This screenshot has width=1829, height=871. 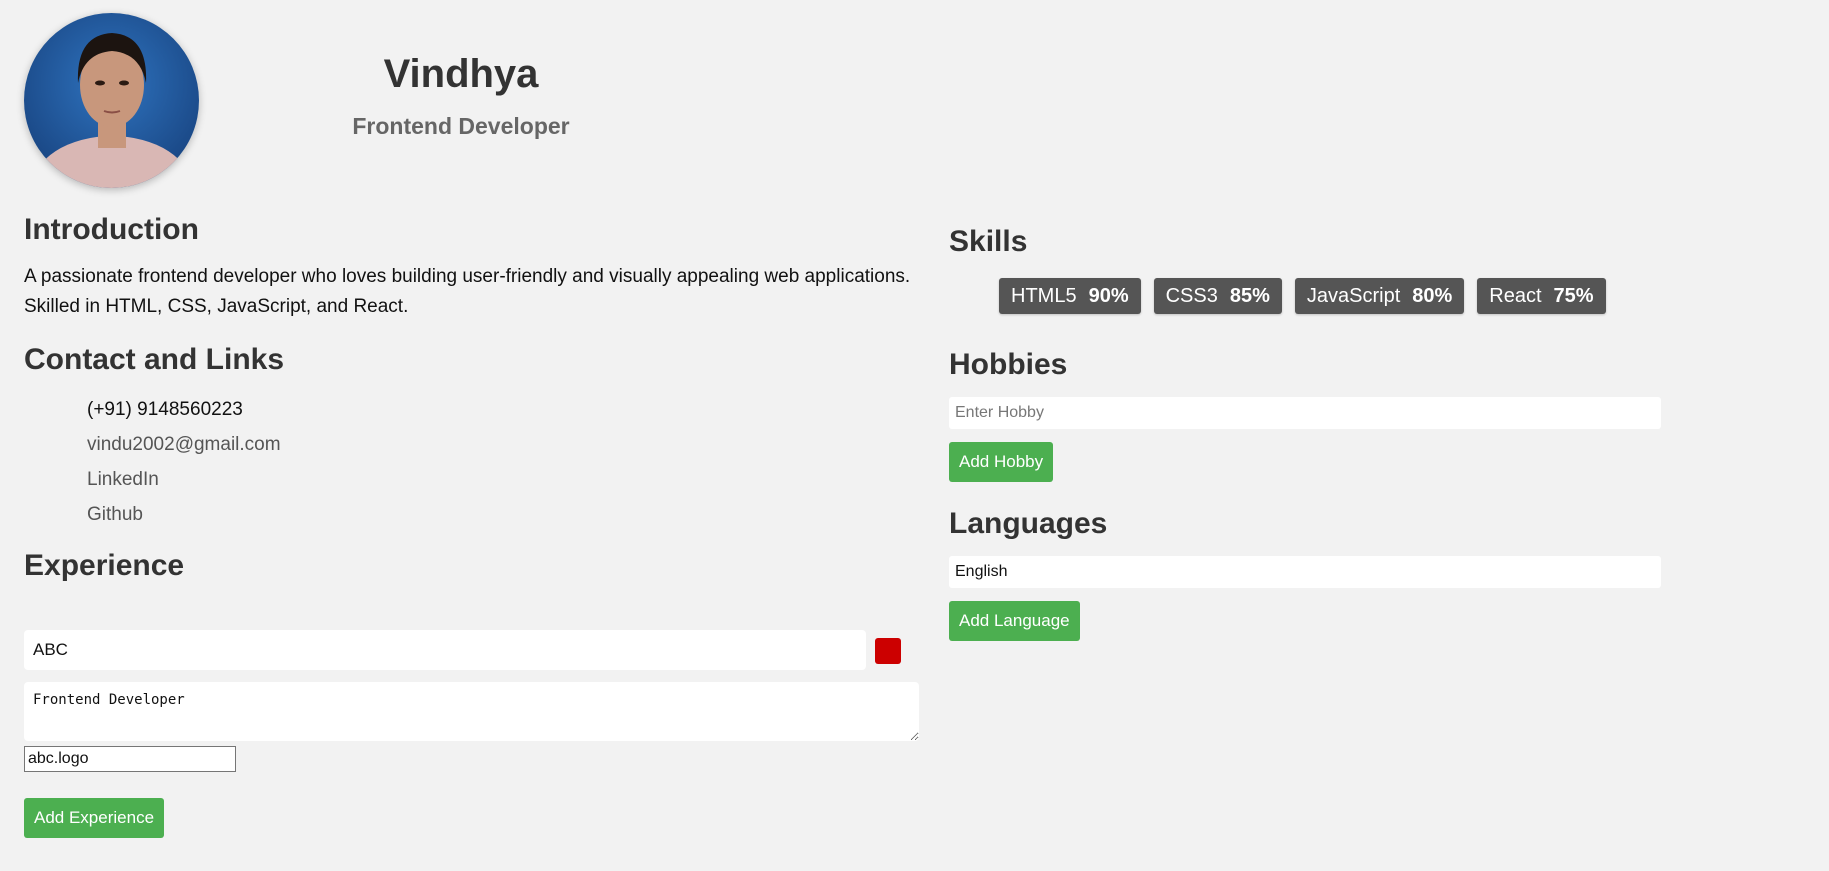 I want to click on skills-heading: Skills, so click(x=988, y=241).